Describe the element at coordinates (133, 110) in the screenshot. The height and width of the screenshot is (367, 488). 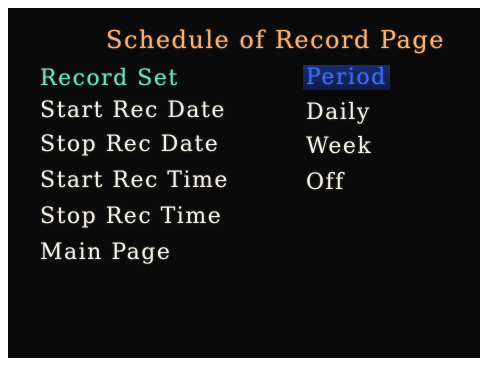
I see `menu-item-start-rec-date: Start Rec Date` at that location.